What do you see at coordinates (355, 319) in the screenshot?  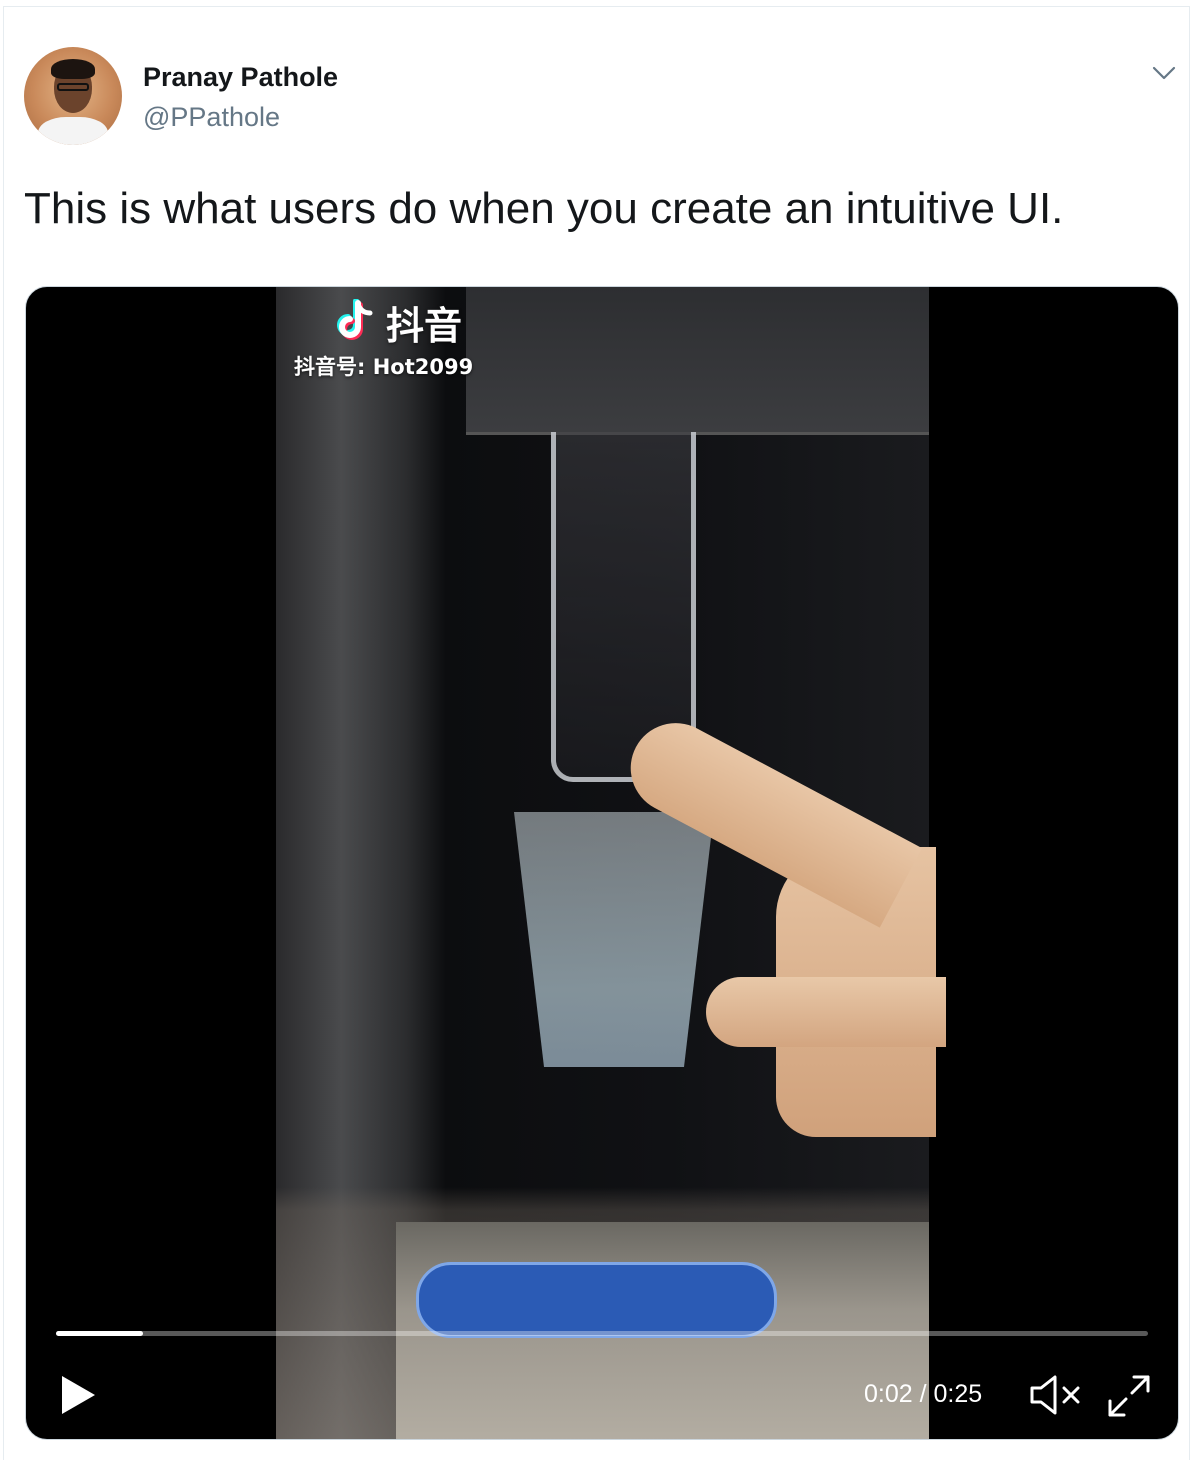 I see `tiktok-logo-icon` at bounding box center [355, 319].